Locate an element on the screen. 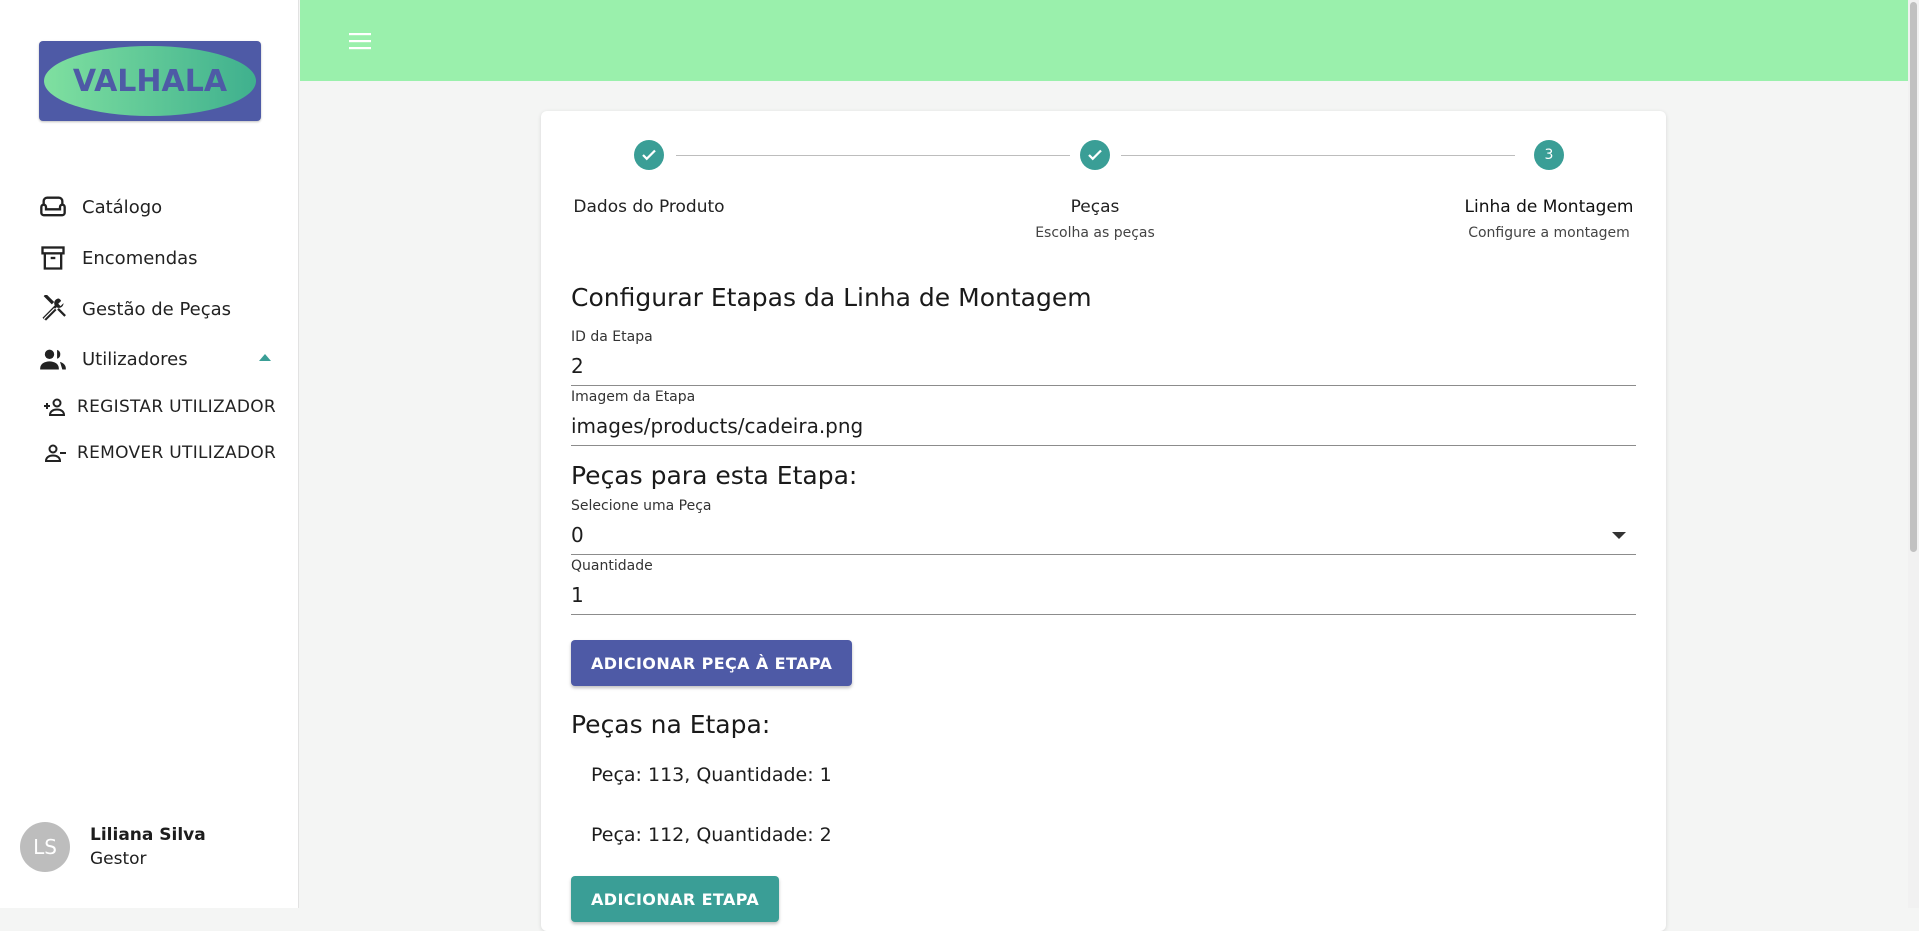 Image resolution: width=1919 pixels, height=931 pixels. form-title: Configurar Etapas da Linha de Montagem is located at coordinates (831, 297).